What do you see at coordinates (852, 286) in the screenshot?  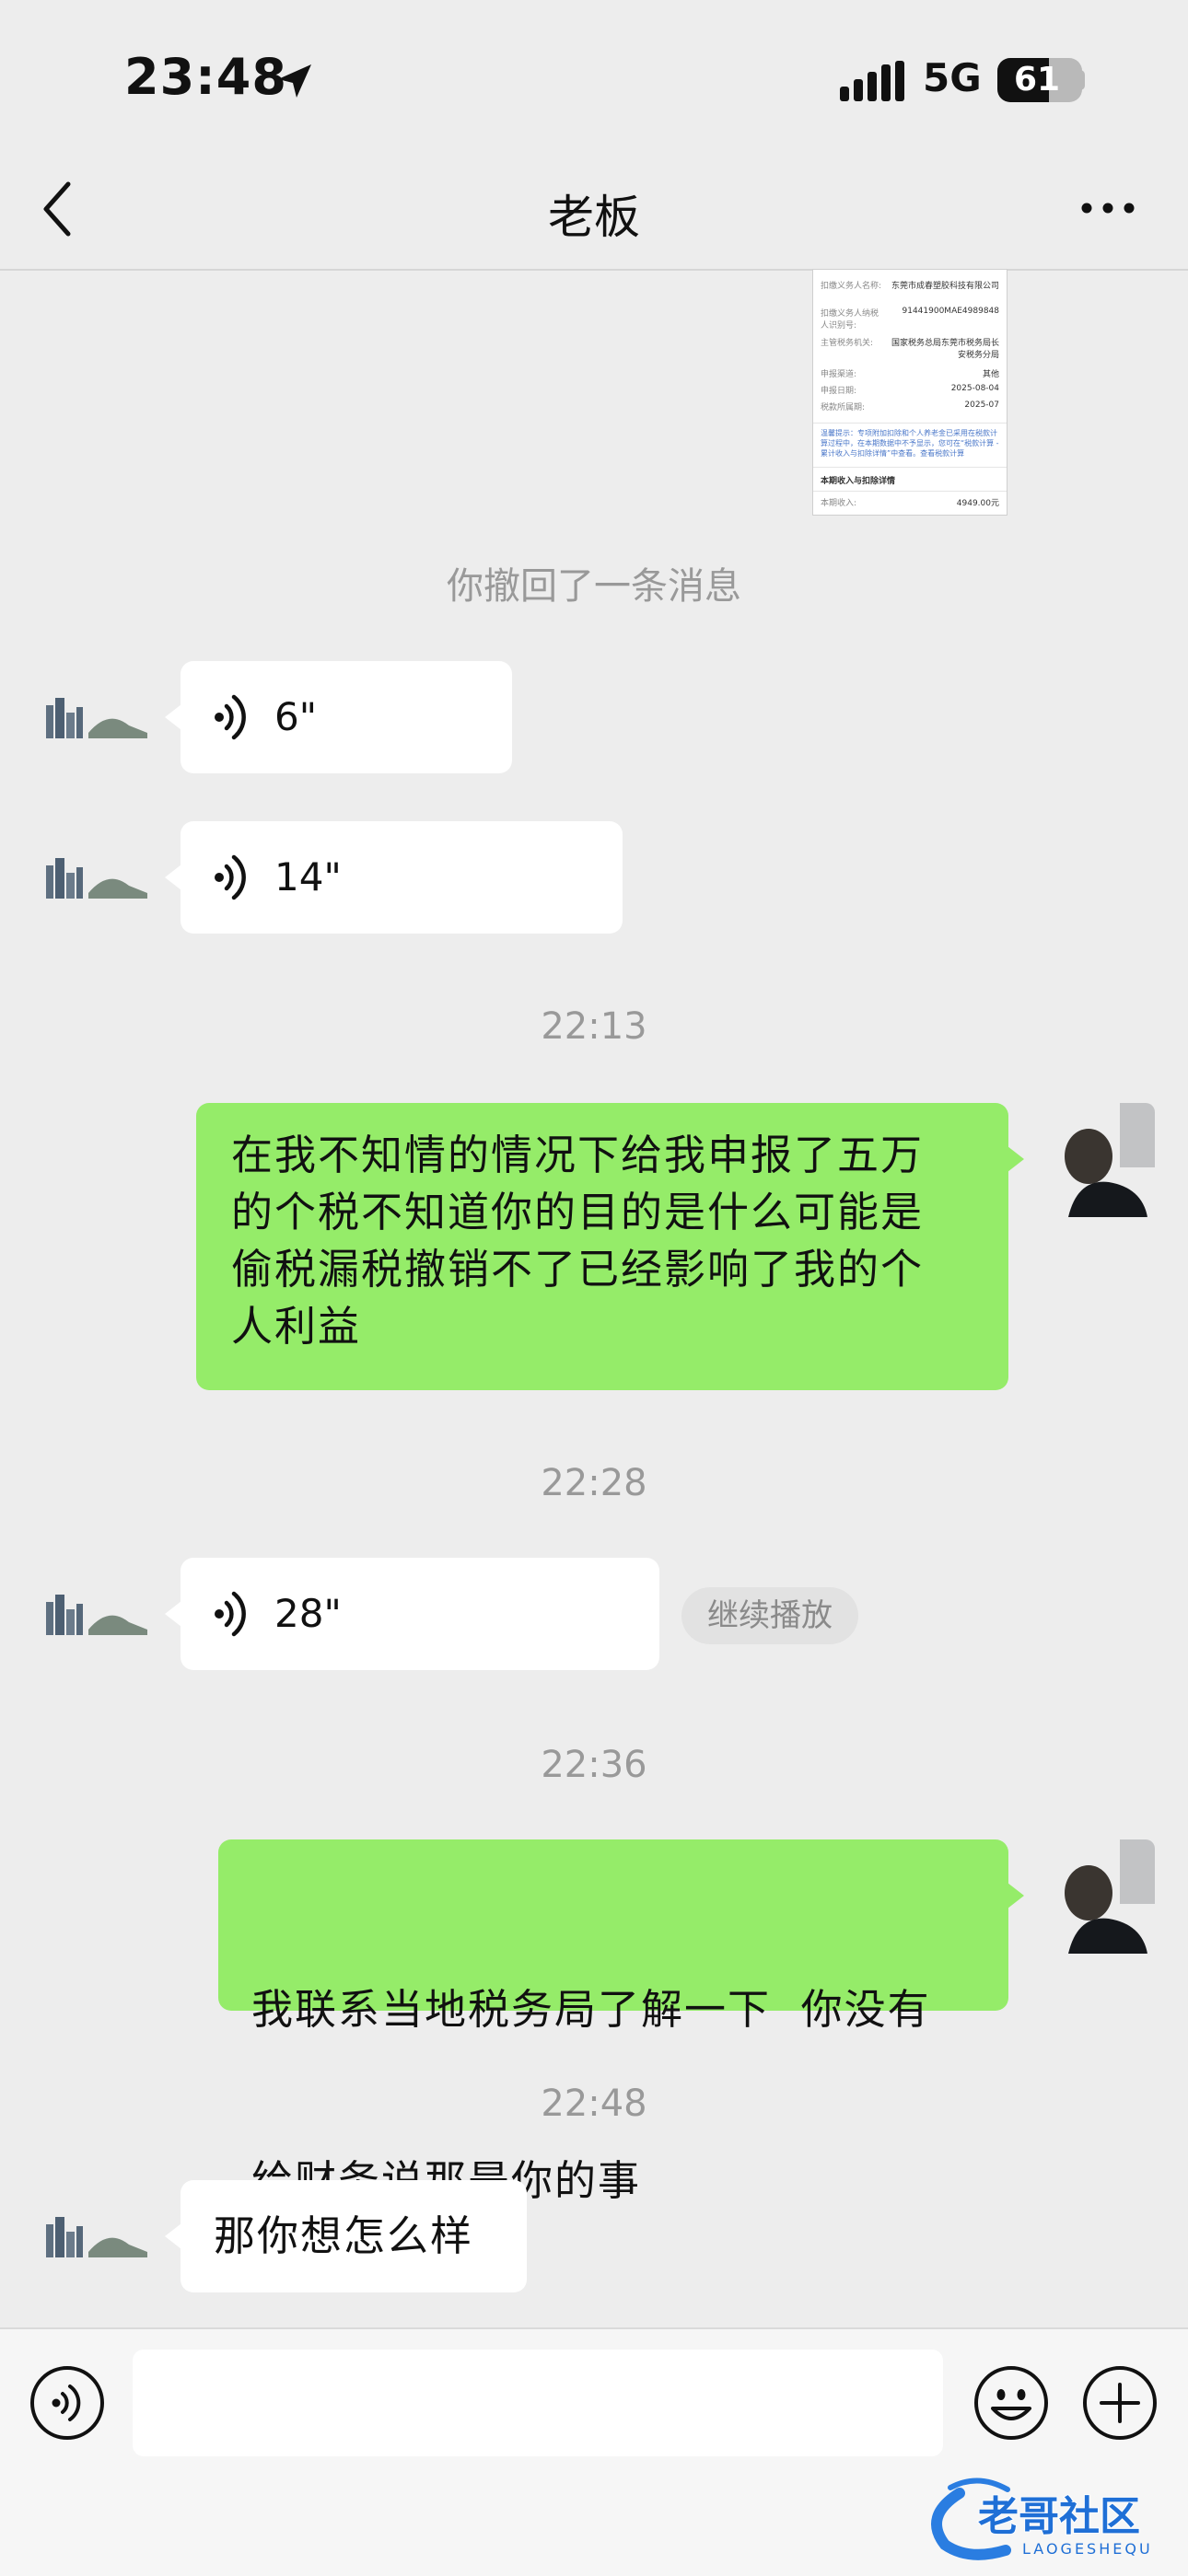 I see `doc-row-label: 扣缴义务人名称:` at bounding box center [852, 286].